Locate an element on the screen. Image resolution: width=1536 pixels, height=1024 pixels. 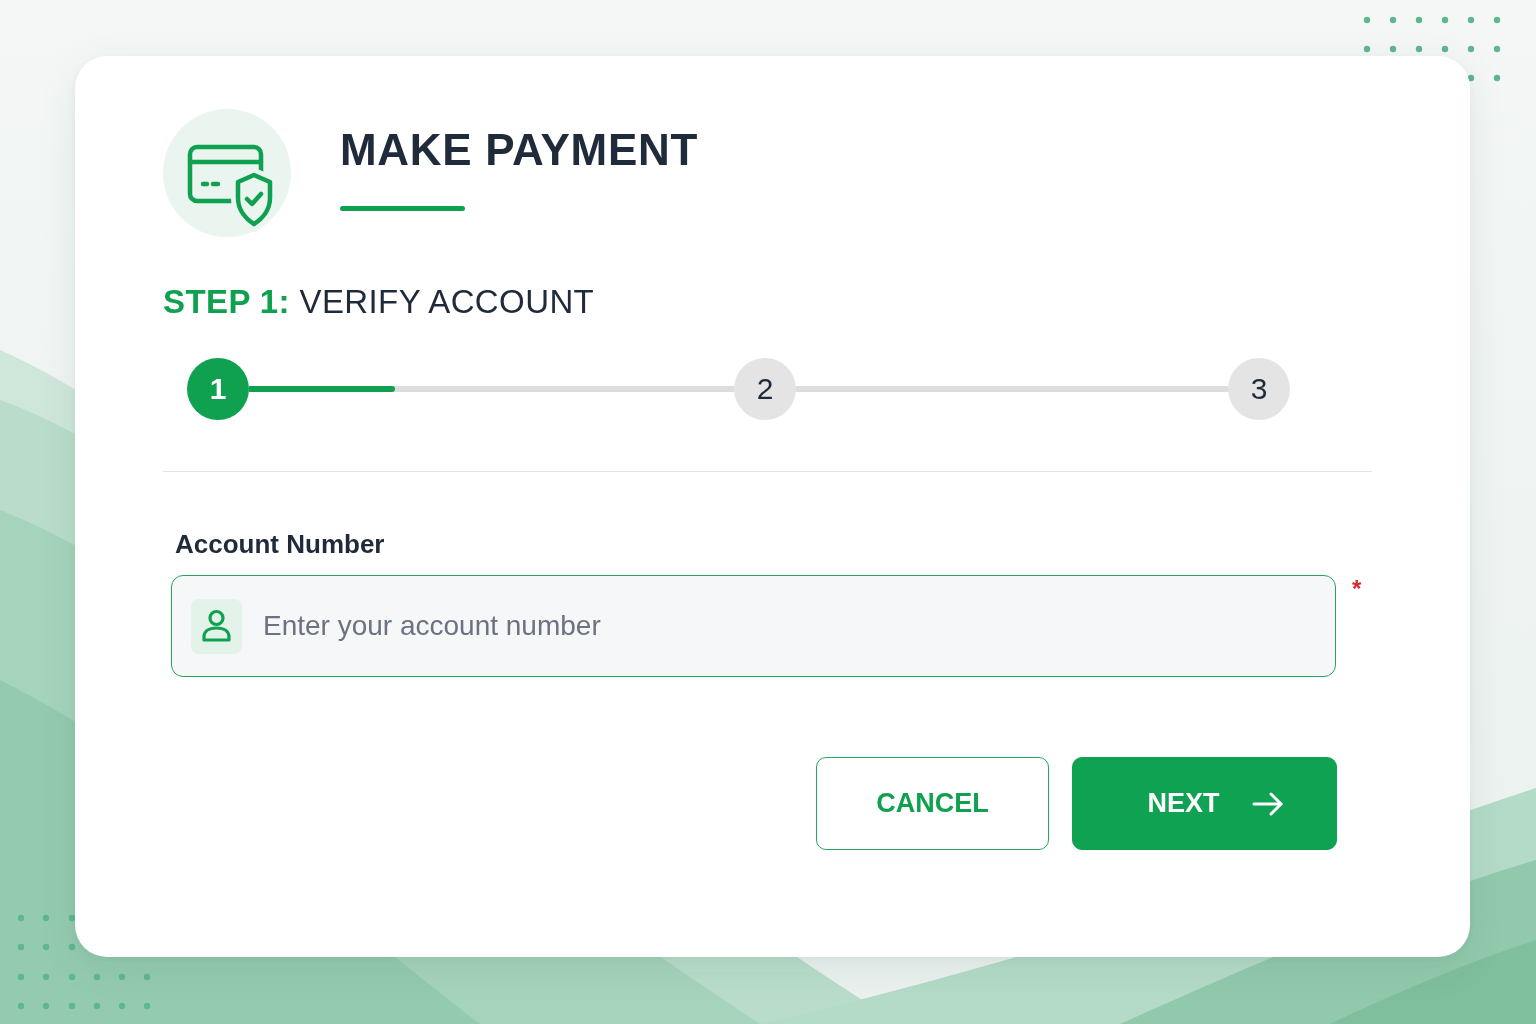
page-title: MAKE PAYMENT is located at coordinates (519, 150).